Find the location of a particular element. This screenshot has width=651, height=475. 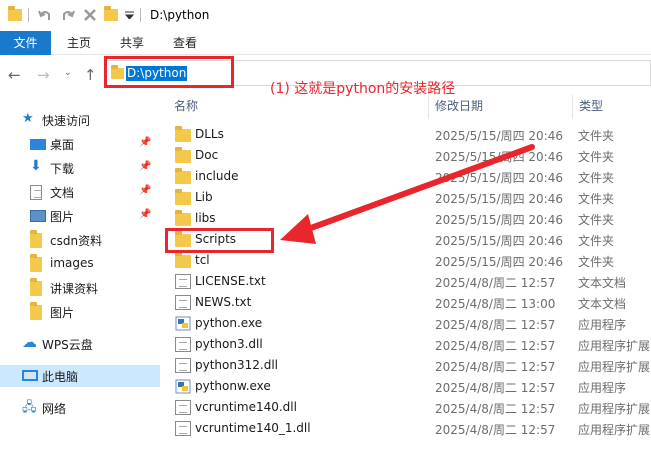

file-row: vcruntime140.dll 2025/4/8/周二 12:57 应用程序扩展 is located at coordinates (409, 407).